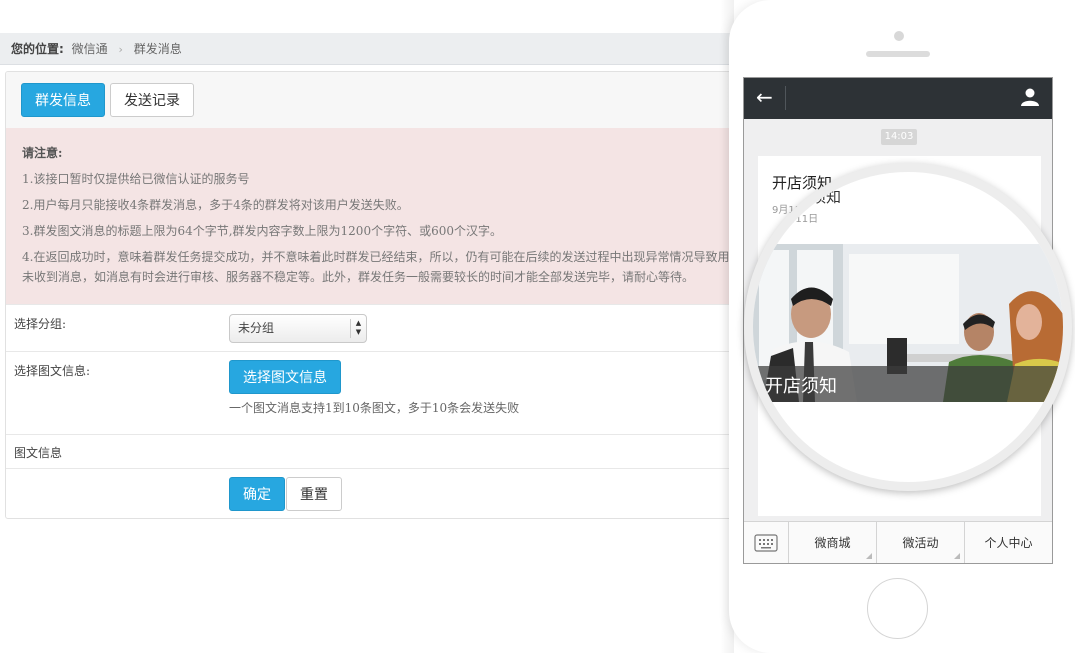  I want to click on select-arrows-icon: ▲ ▼, so click(358, 328).